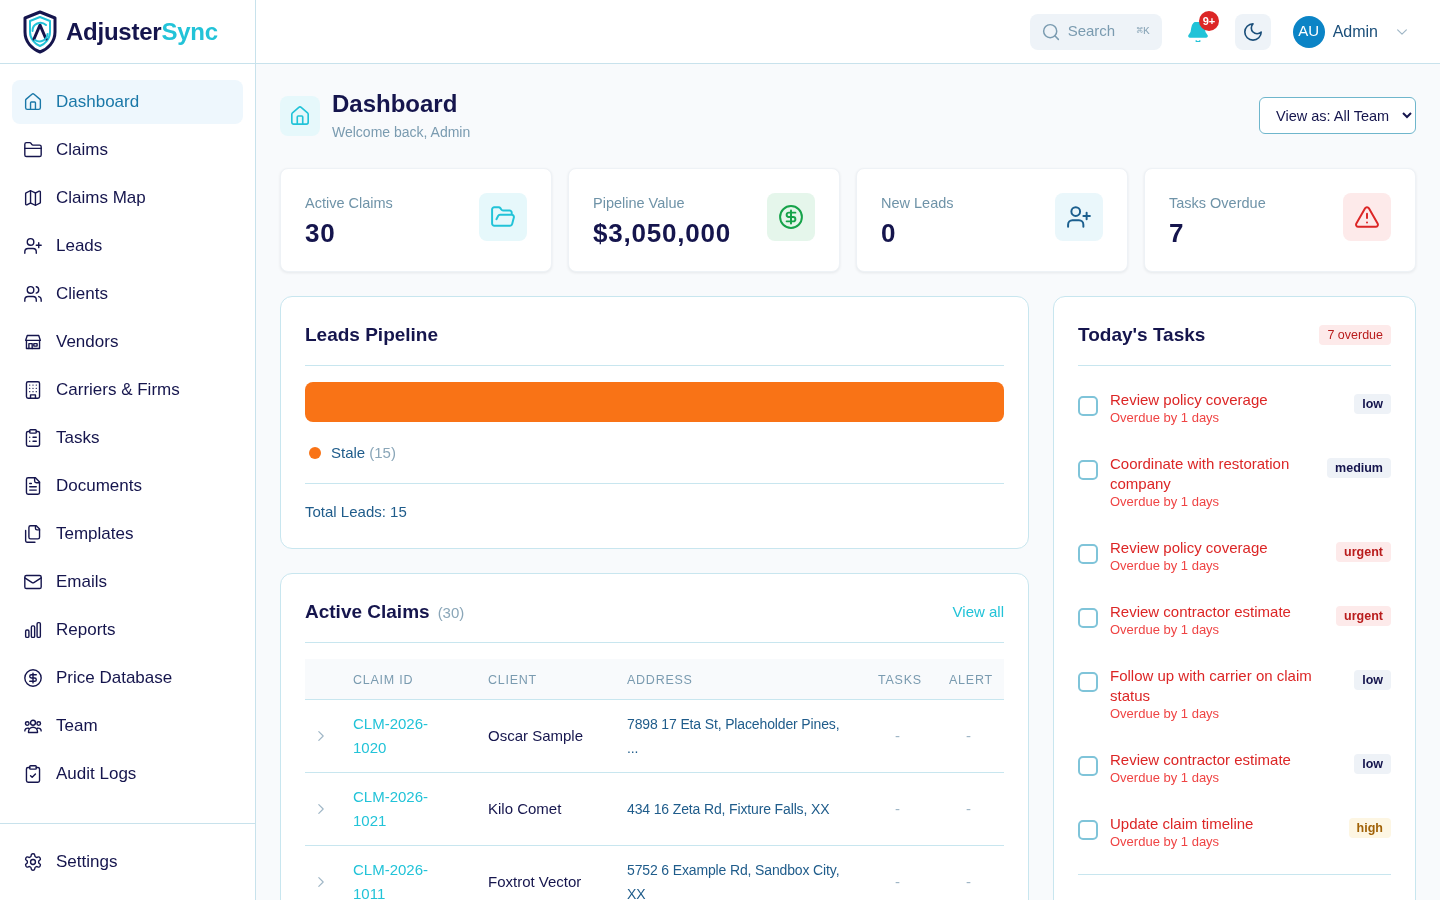 This screenshot has width=1440, height=900. I want to click on nav-item: Settings, so click(127, 862).